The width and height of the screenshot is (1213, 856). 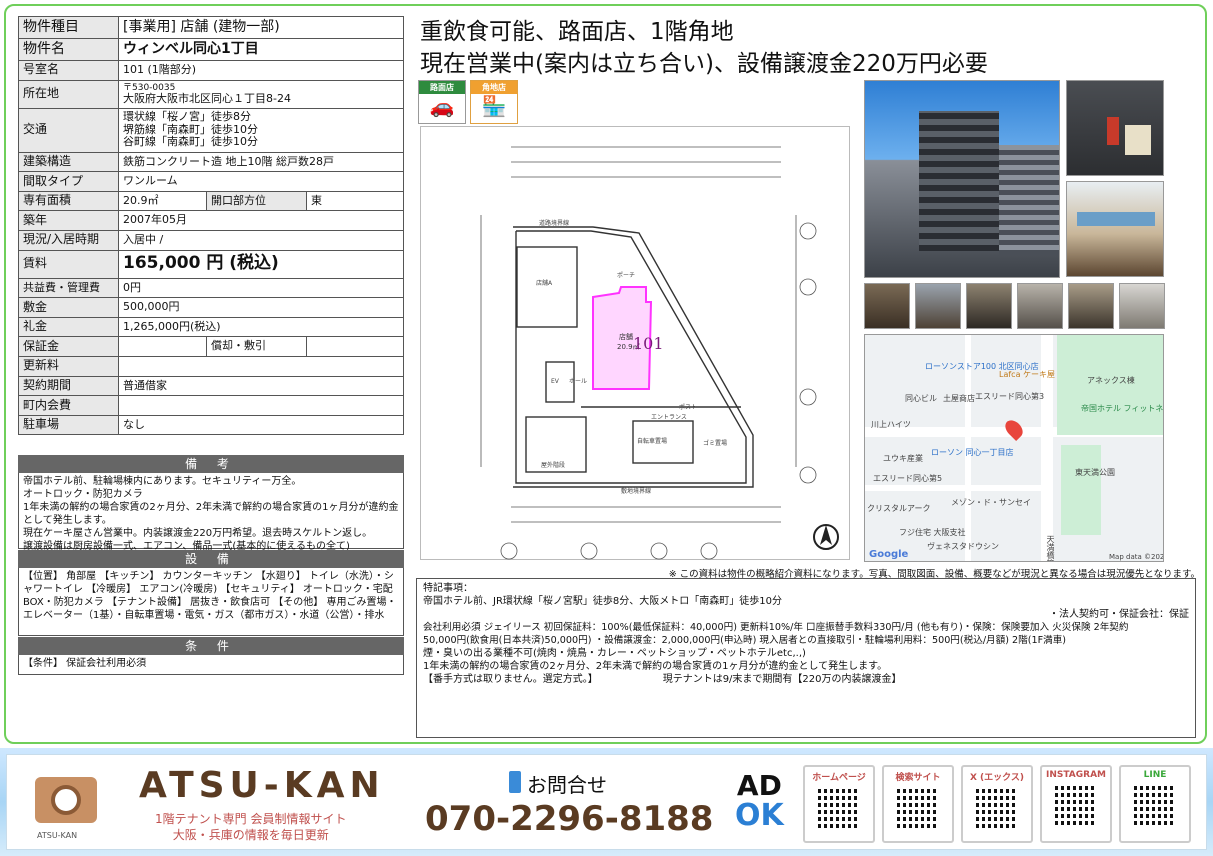 What do you see at coordinates (997, 778) in the screenshot?
I see `qr-label: X (エックス)` at bounding box center [997, 778].